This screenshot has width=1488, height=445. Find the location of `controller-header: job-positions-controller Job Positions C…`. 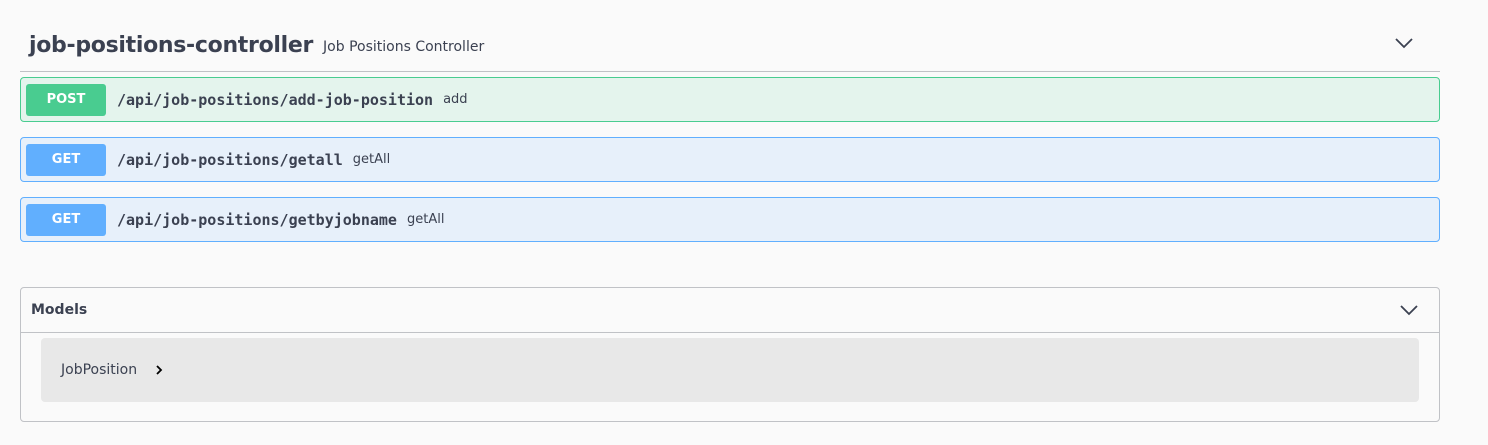

controller-header: job-positions-controller Job Positions C… is located at coordinates (730, 46).